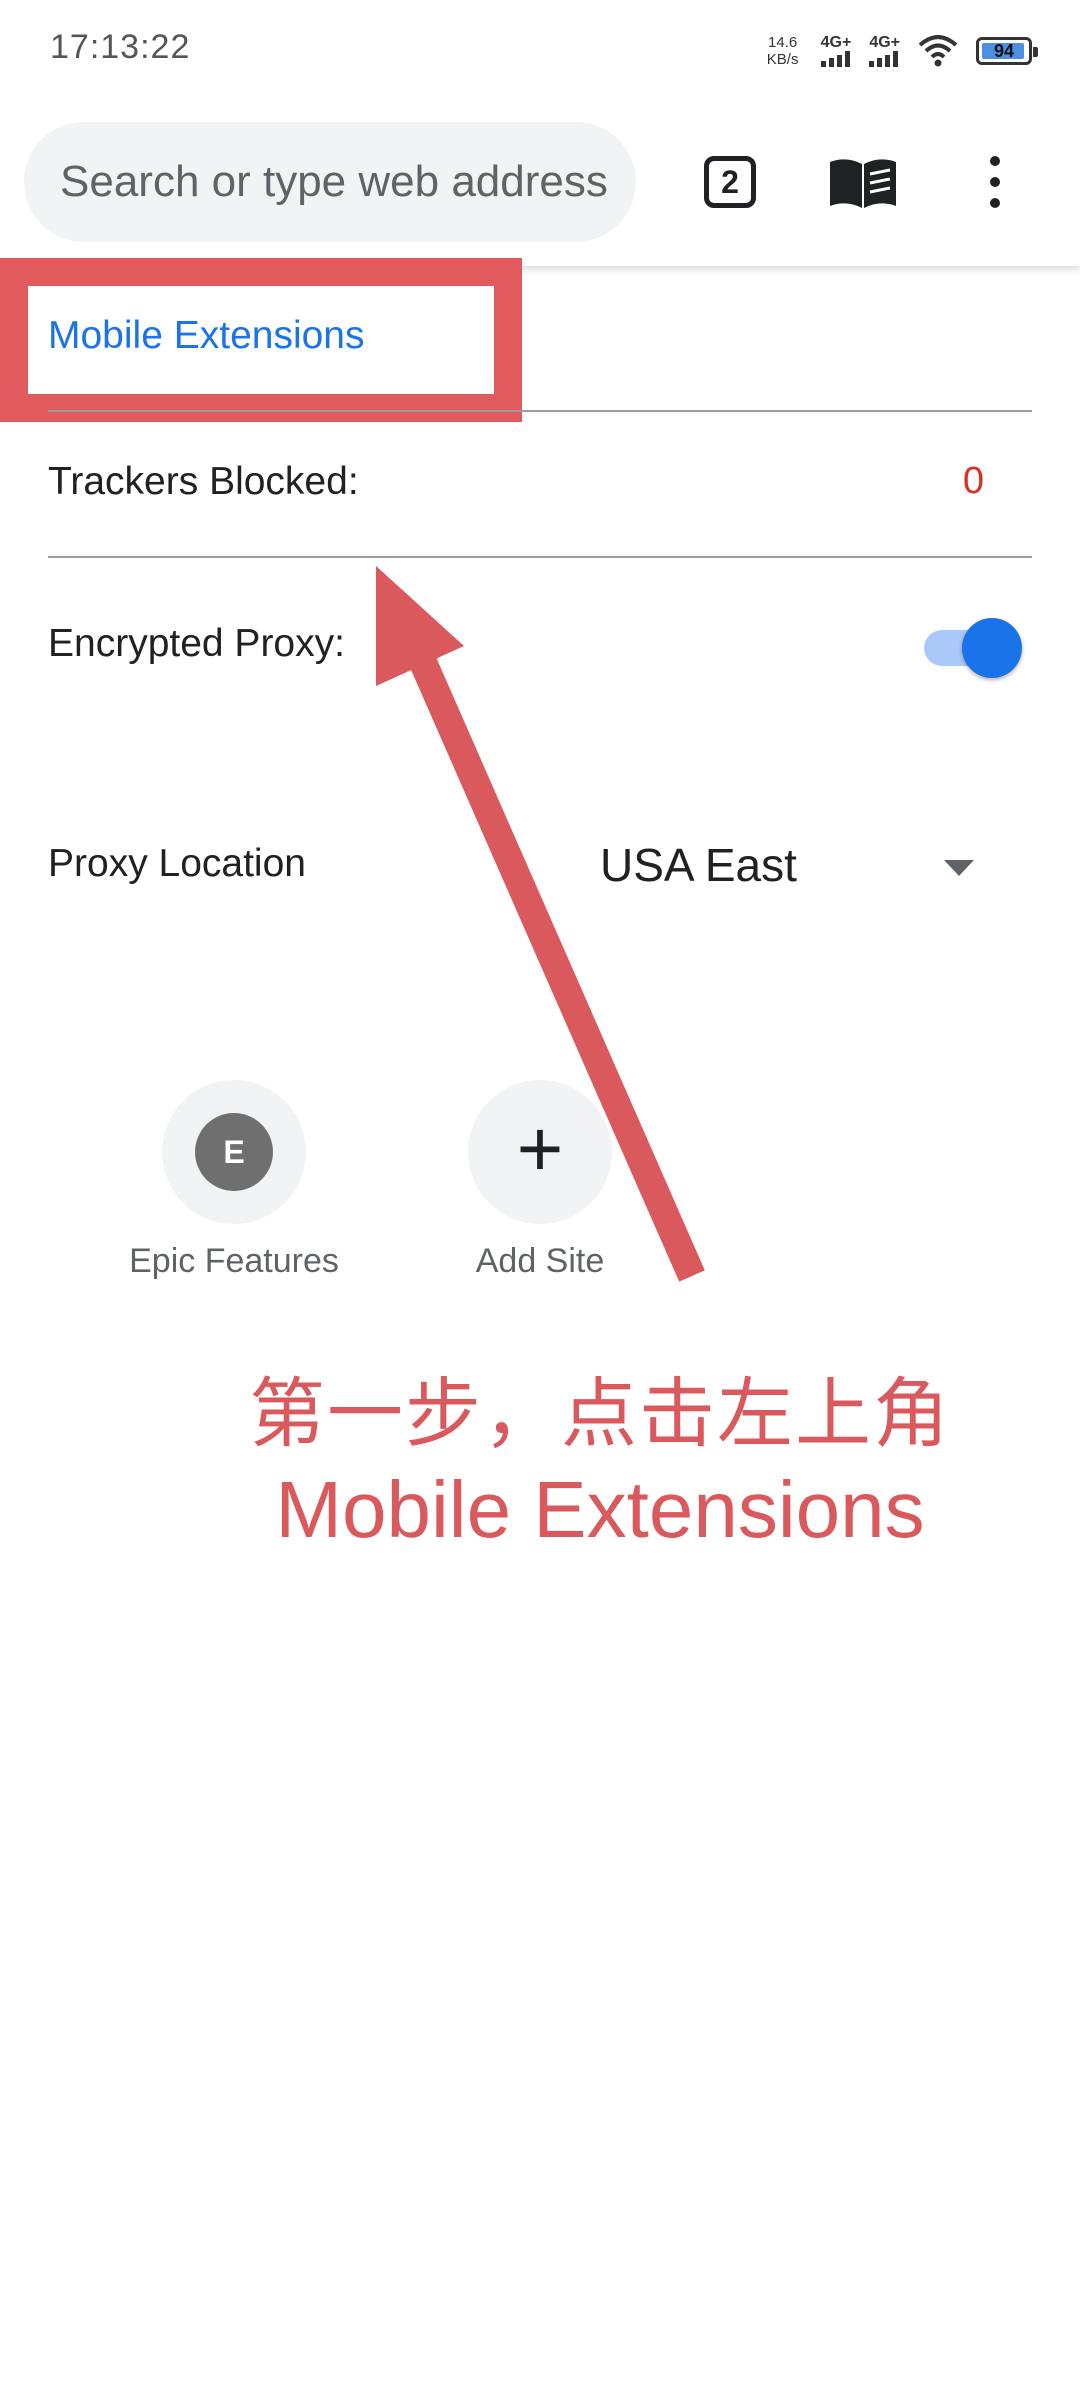  Describe the element at coordinates (600, 1414) in the screenshot. I see `annotation-line-1: 第一步，点击左上角` at that location.